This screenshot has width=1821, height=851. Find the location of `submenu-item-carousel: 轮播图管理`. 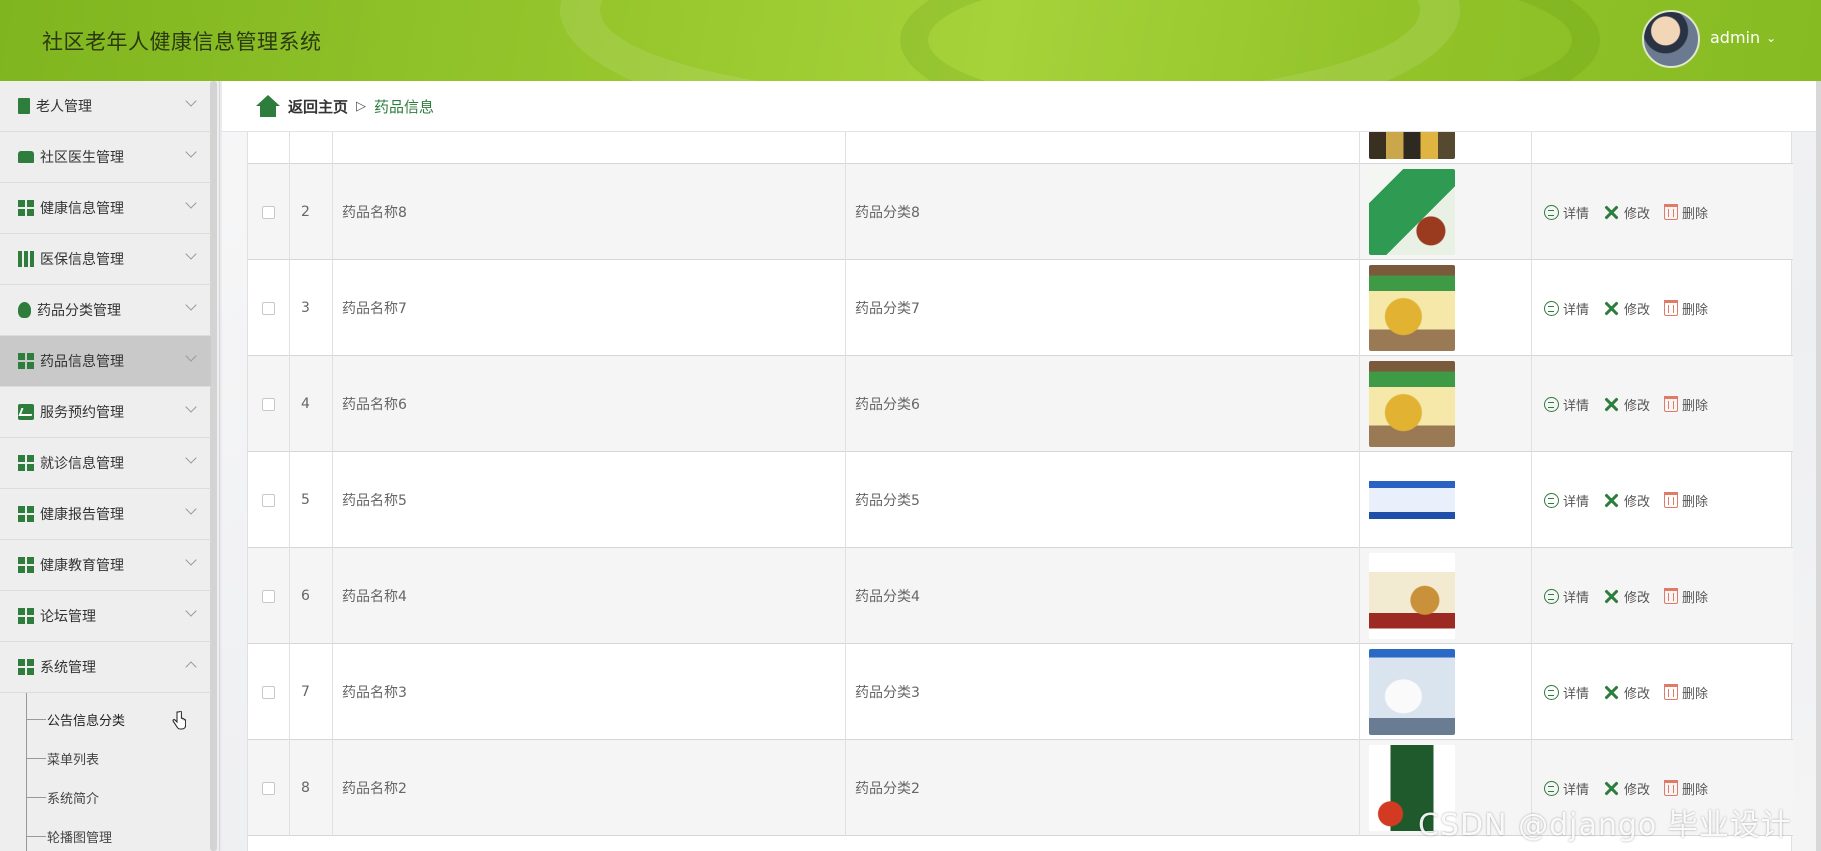

submenu-item-carousel: 轮播图管理 is located at coordinates (118, 834).